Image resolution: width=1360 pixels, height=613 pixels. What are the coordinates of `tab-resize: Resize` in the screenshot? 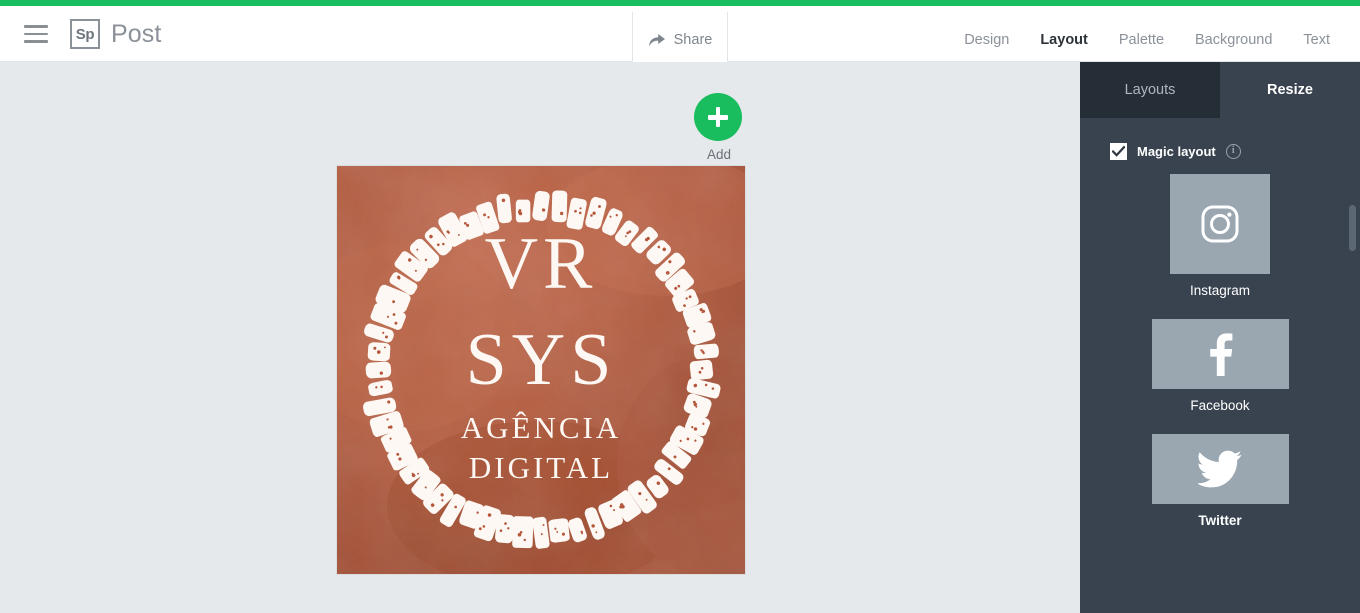 It's located at (1290, 90).